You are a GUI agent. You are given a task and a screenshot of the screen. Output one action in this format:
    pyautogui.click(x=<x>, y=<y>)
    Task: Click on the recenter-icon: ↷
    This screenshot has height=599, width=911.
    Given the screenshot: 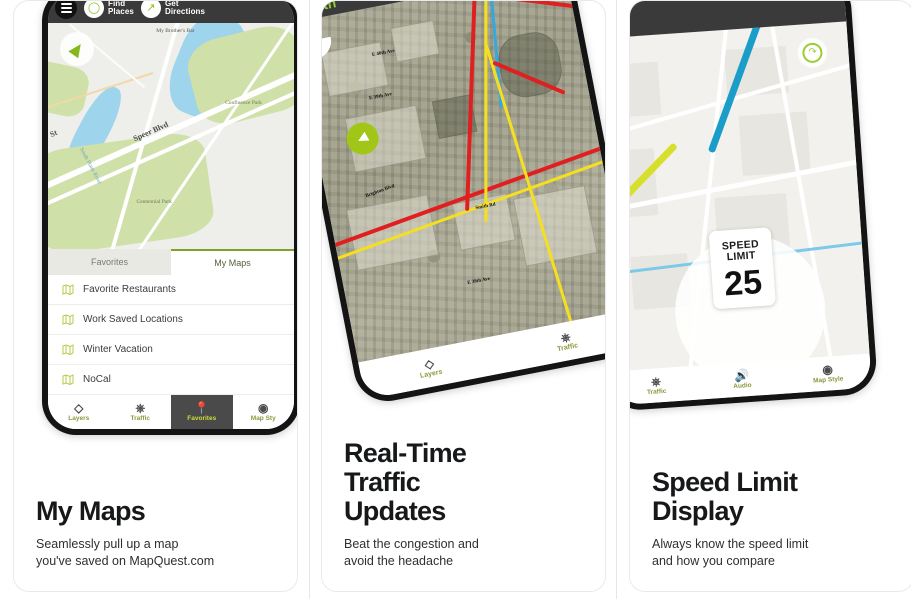 What is the action you would take?
    pyautogui.click(x=813, y=52)
    